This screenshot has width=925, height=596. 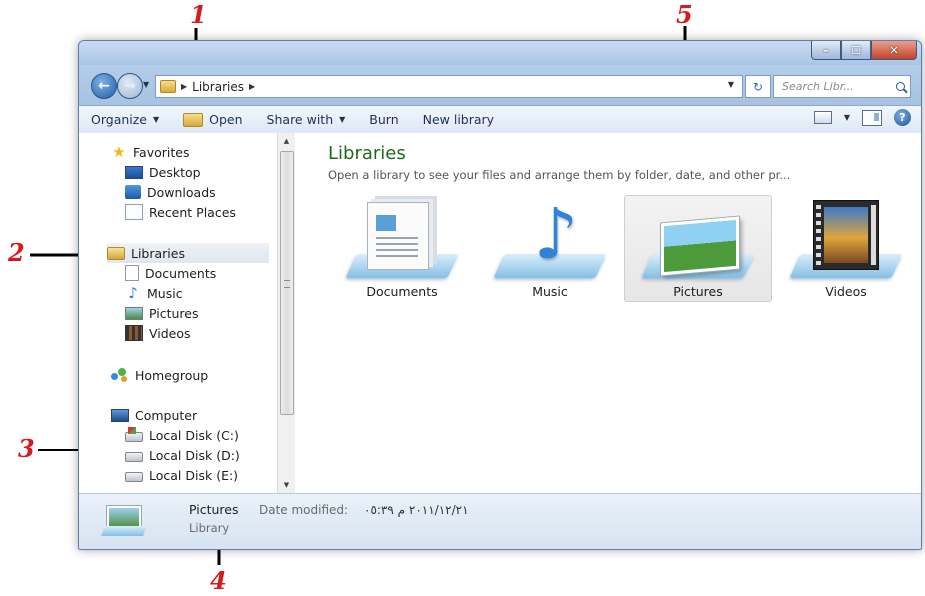 What do you see at coordinates (209, 528) in the screenshot?
I see `details-type: Library` at bounding box center [209, 528].